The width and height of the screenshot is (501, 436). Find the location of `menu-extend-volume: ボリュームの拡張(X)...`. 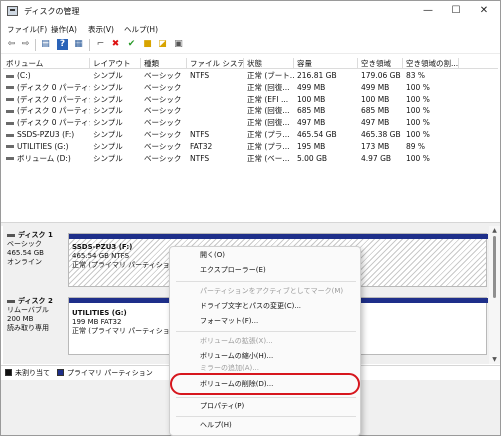

menu-extend-volume: ボリュームの拡張(X)... is located at coordinates (236, 341).